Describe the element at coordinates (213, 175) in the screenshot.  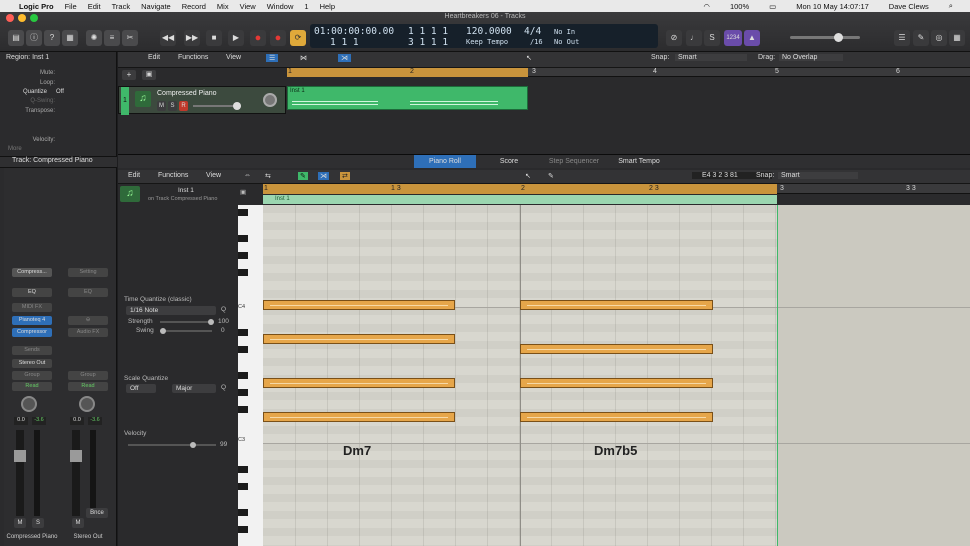
I see `pr-view-menu: View` at that location.